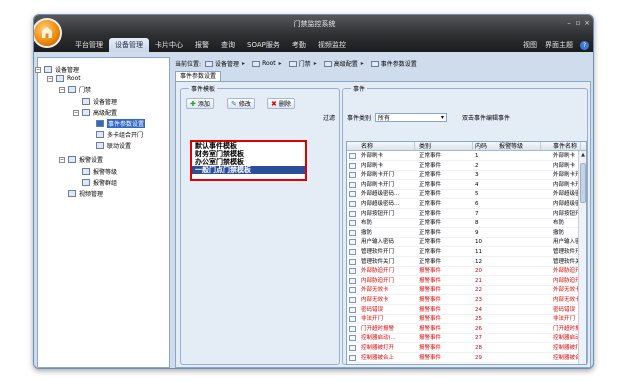 This screenshot has width=617, height=382. Describe the element at coordinates (100, 134) in the screenshot. I see `card-icon` at that location.